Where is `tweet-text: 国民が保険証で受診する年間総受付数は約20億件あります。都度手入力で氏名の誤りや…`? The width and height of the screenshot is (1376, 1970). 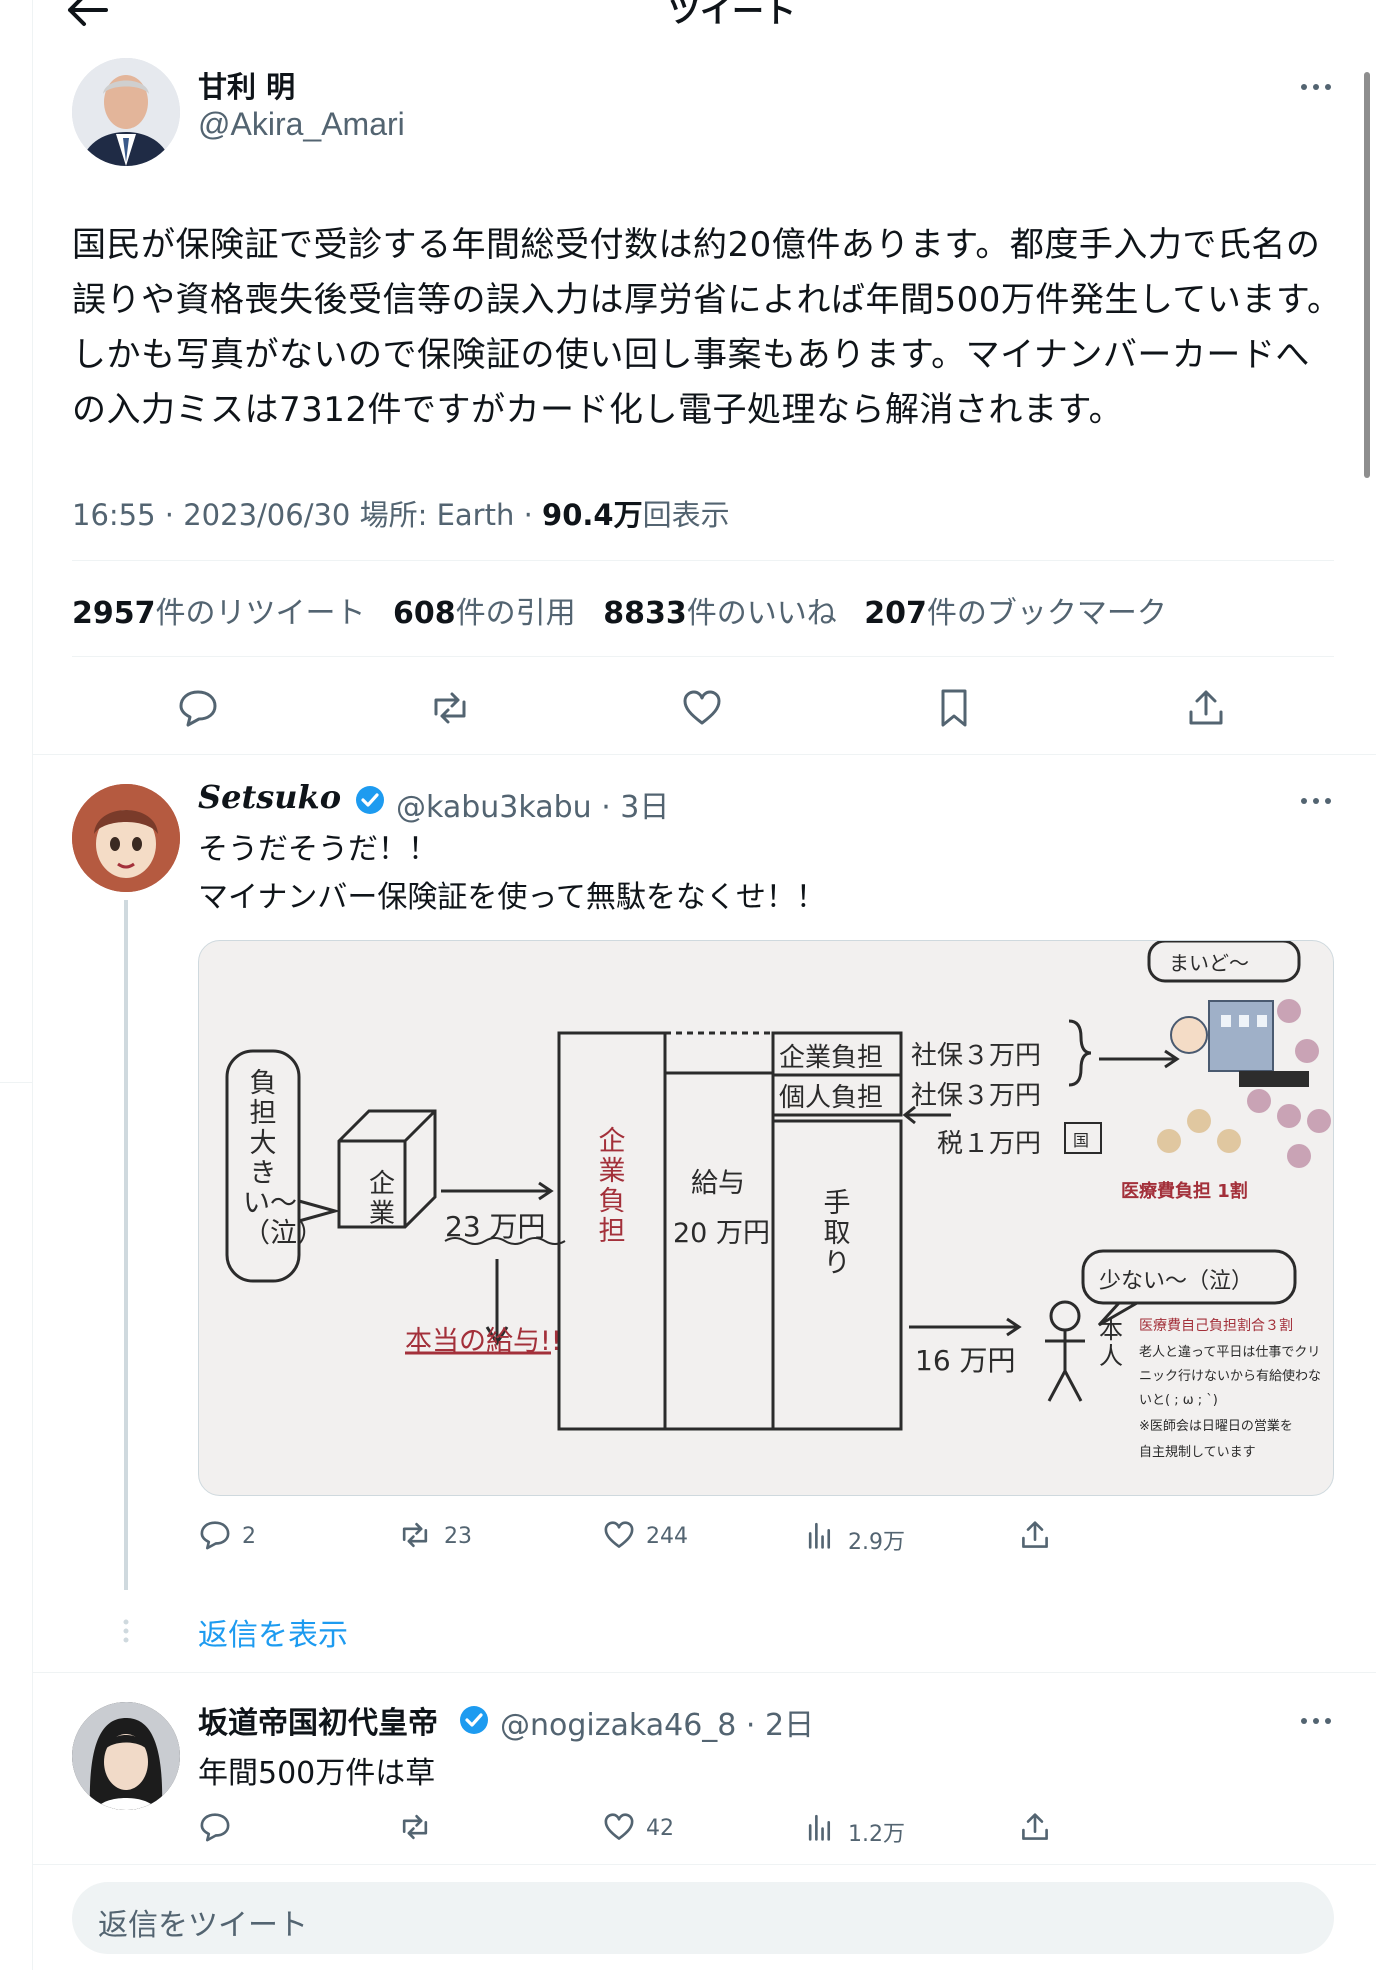 tweet-text: 国民が保険証で受診する年間総受付数は約20億件あります。都度手入力で氏名の誤りや… is located at coordinates (707, 327).